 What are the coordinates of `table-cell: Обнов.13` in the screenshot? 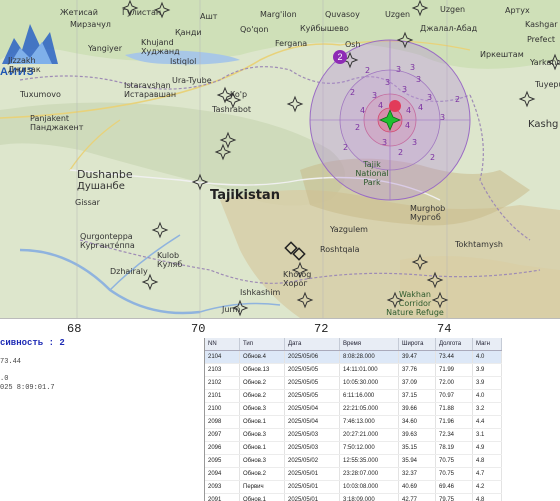 It's located at (262, 370).